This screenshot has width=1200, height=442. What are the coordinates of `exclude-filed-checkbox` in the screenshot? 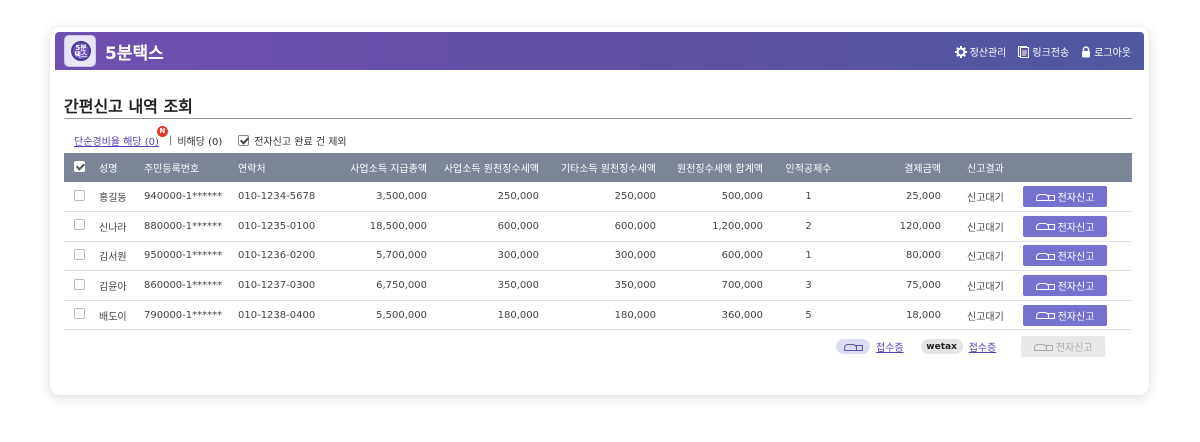 It's located at (244, 140).